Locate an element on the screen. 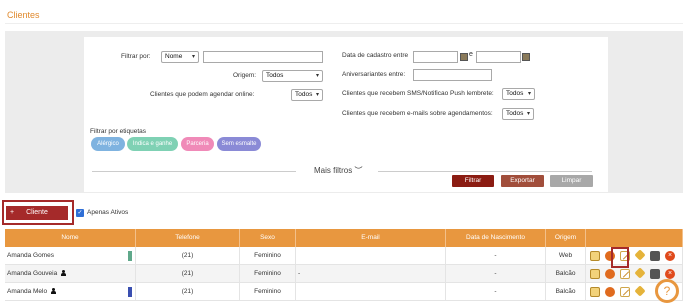  table-row: Amanda Melo (21) Feminino - Balcão is located at coordinates (344, 292).